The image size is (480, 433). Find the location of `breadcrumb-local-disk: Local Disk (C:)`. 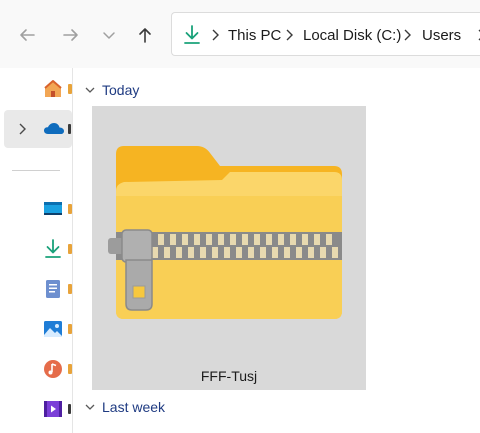

breadcrumb-local-disk: Local Disk (C:) is located at coordinates (352, 35).